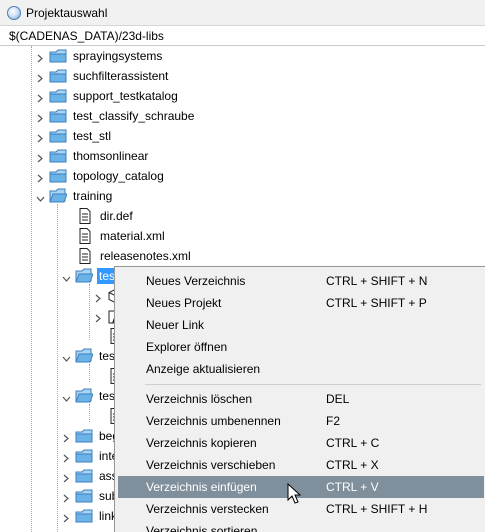 Image resolution: width=485 pixels, height=532 pixels. I want to click on menu-item-new-project: Neues Projekt CTRL + SHIFT + P, so click(301, 303).